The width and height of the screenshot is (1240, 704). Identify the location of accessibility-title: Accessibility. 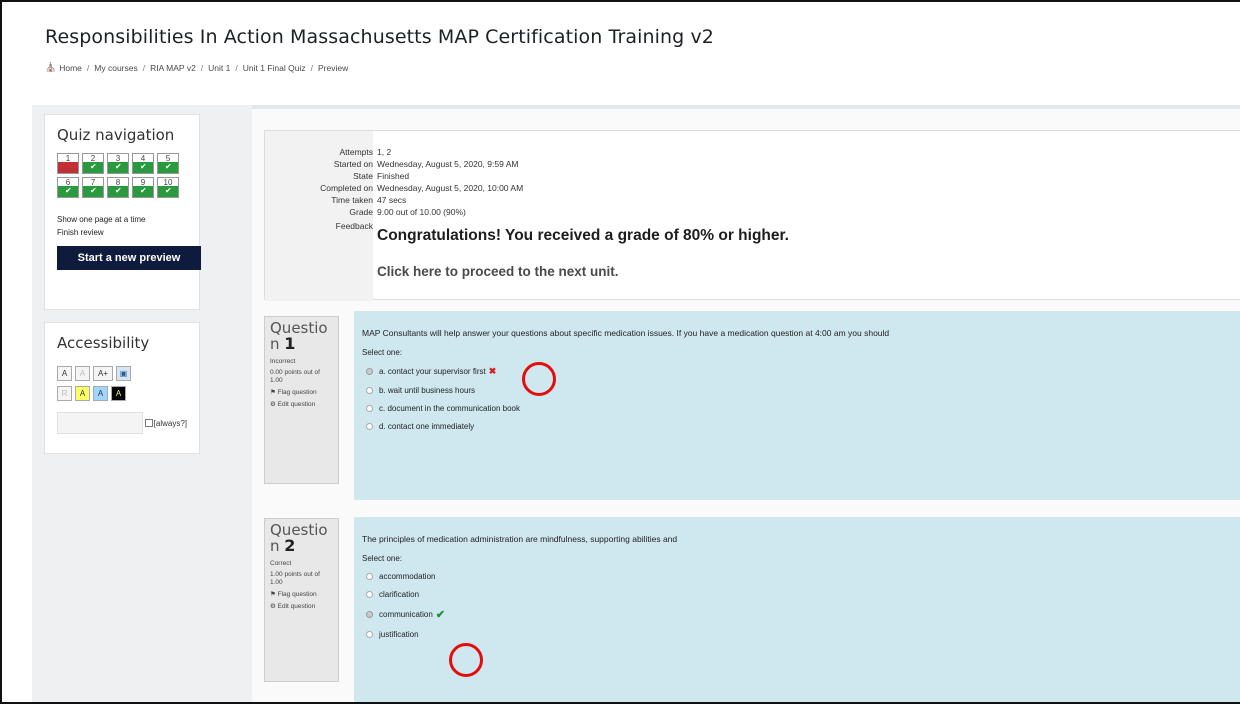
(103, 343).